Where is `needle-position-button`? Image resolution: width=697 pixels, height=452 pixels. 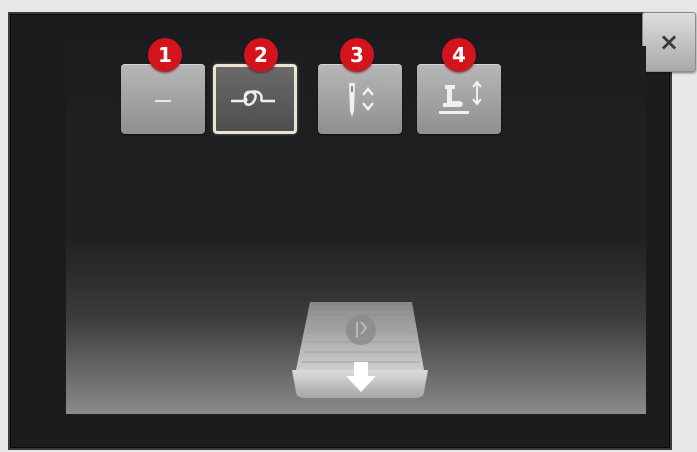 needle-position-button is located at coordinates (360, 99).